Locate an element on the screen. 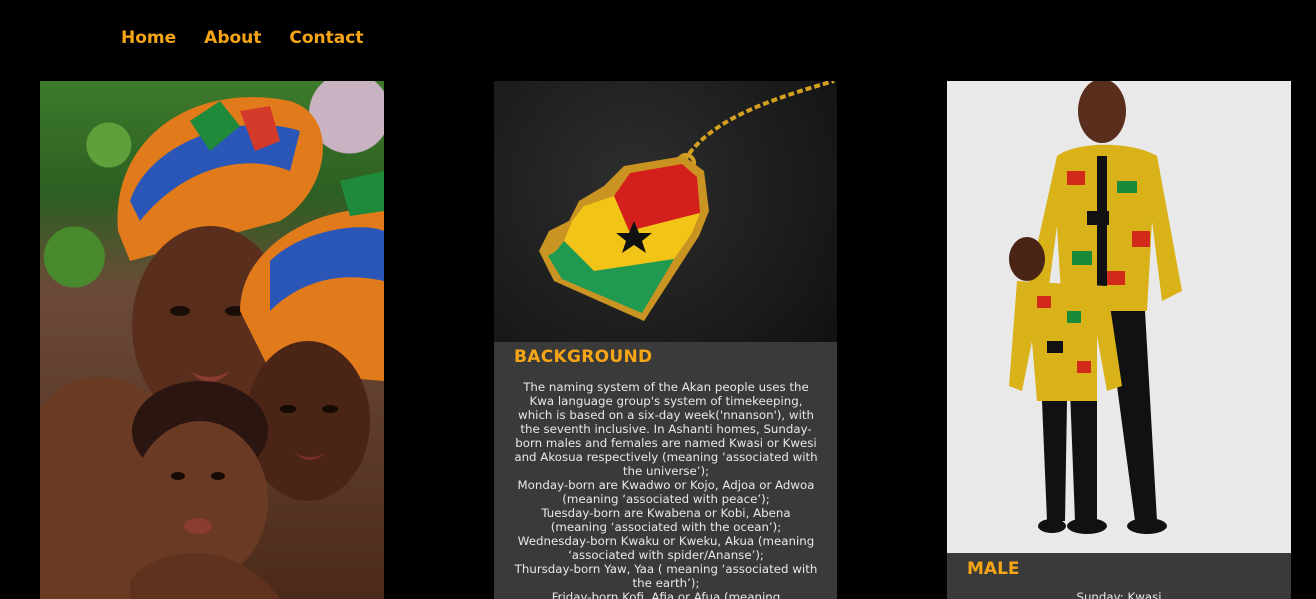  nav-home-link: Home is located at coordinates (148, 38).